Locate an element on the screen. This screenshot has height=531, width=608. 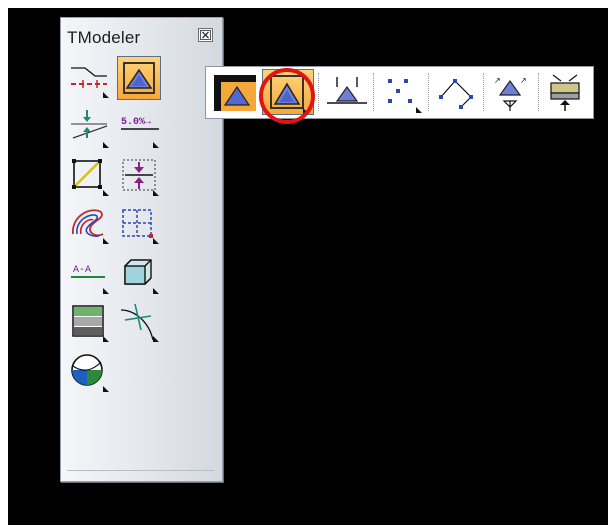
diagonal-box-icon is located at coordinates (90, 177).